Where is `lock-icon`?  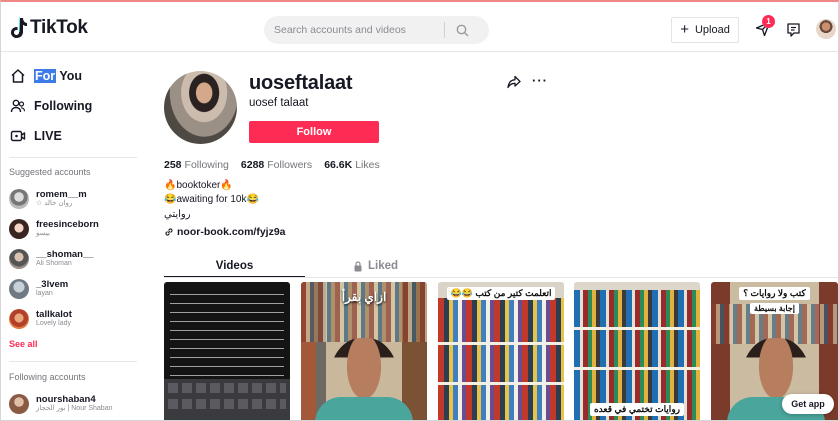 lock-icon is located at coordinates (358, 265).